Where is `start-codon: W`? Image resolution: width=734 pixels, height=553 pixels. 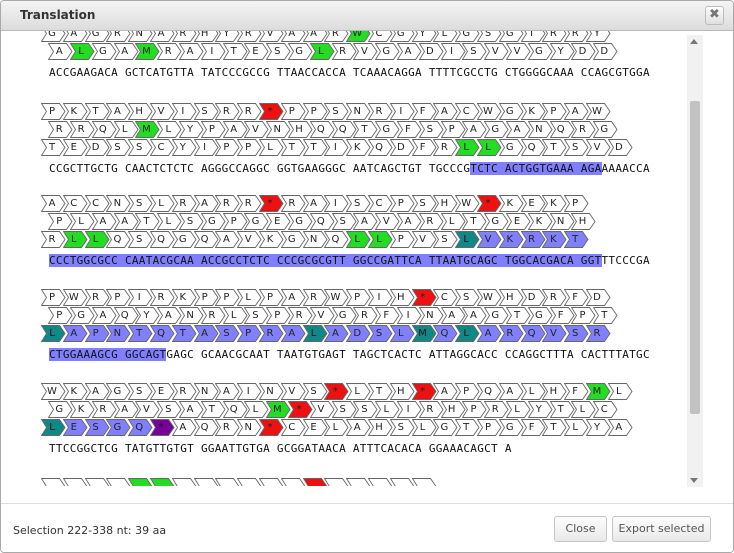 start-codon: W is located at coordinates (358, 36).